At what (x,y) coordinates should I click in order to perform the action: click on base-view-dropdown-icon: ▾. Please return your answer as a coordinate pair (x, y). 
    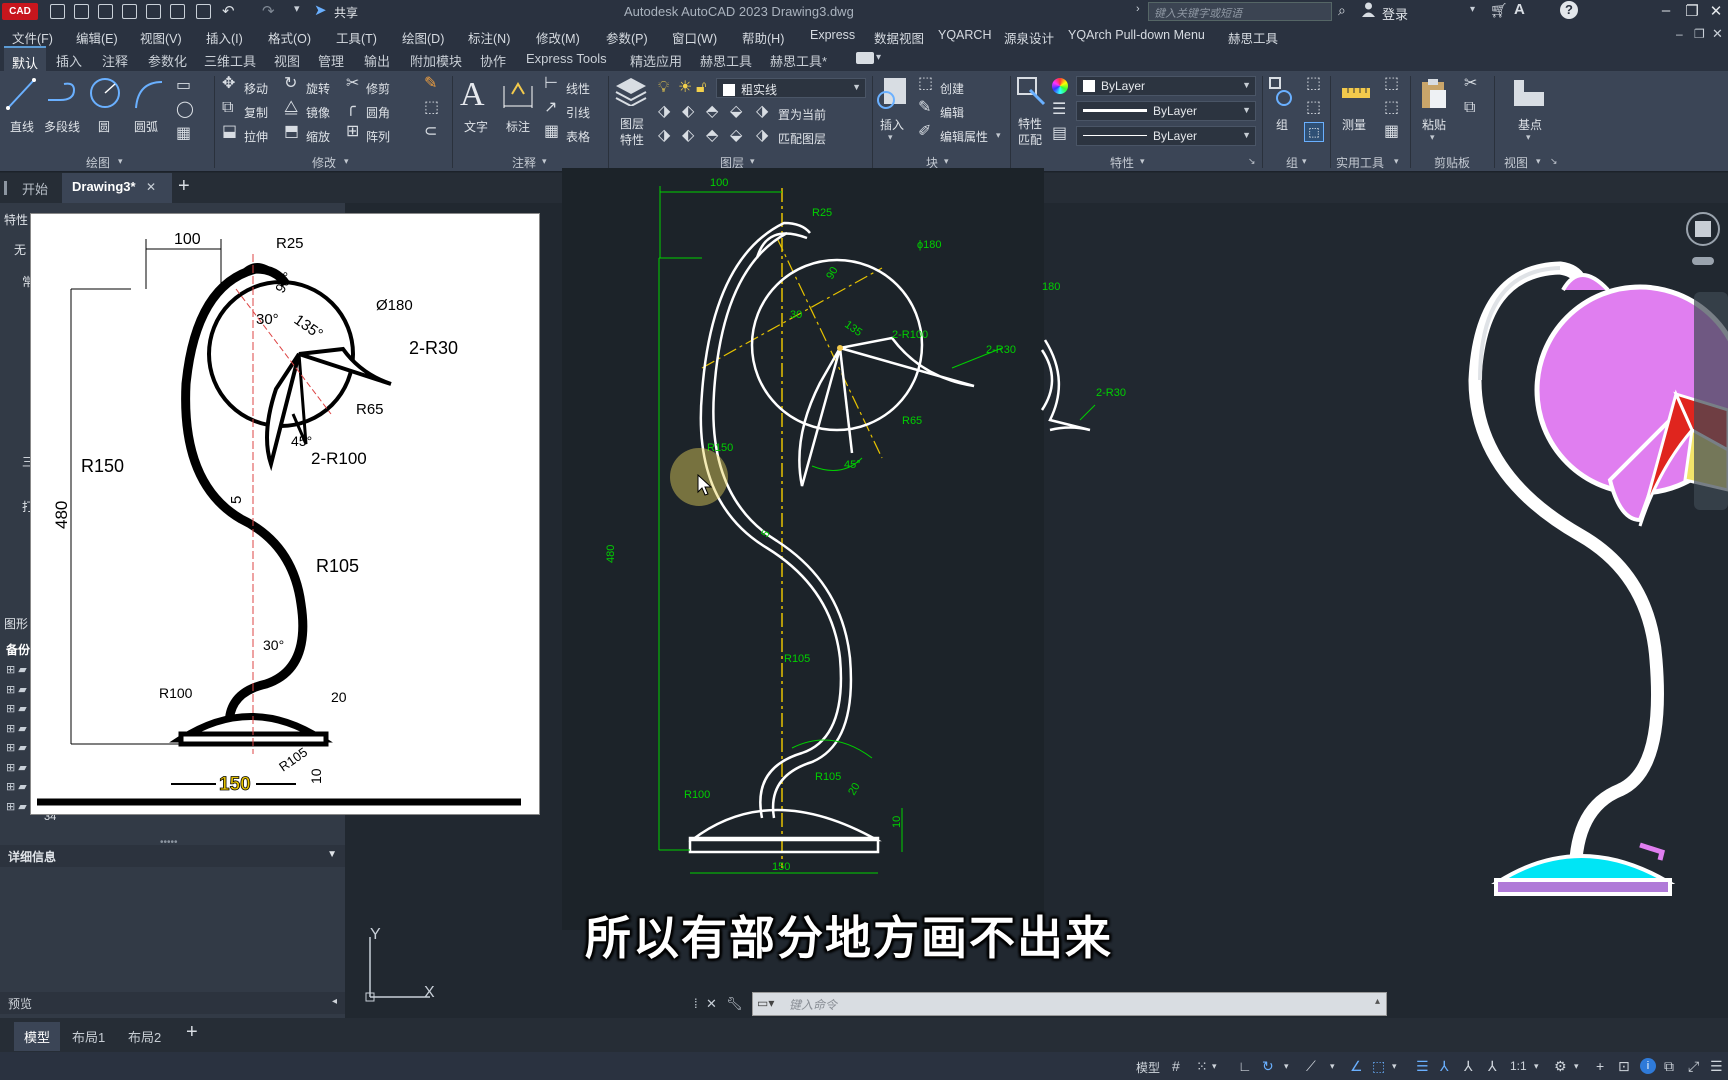
    Looking at the image, I should click on (1528, 137).